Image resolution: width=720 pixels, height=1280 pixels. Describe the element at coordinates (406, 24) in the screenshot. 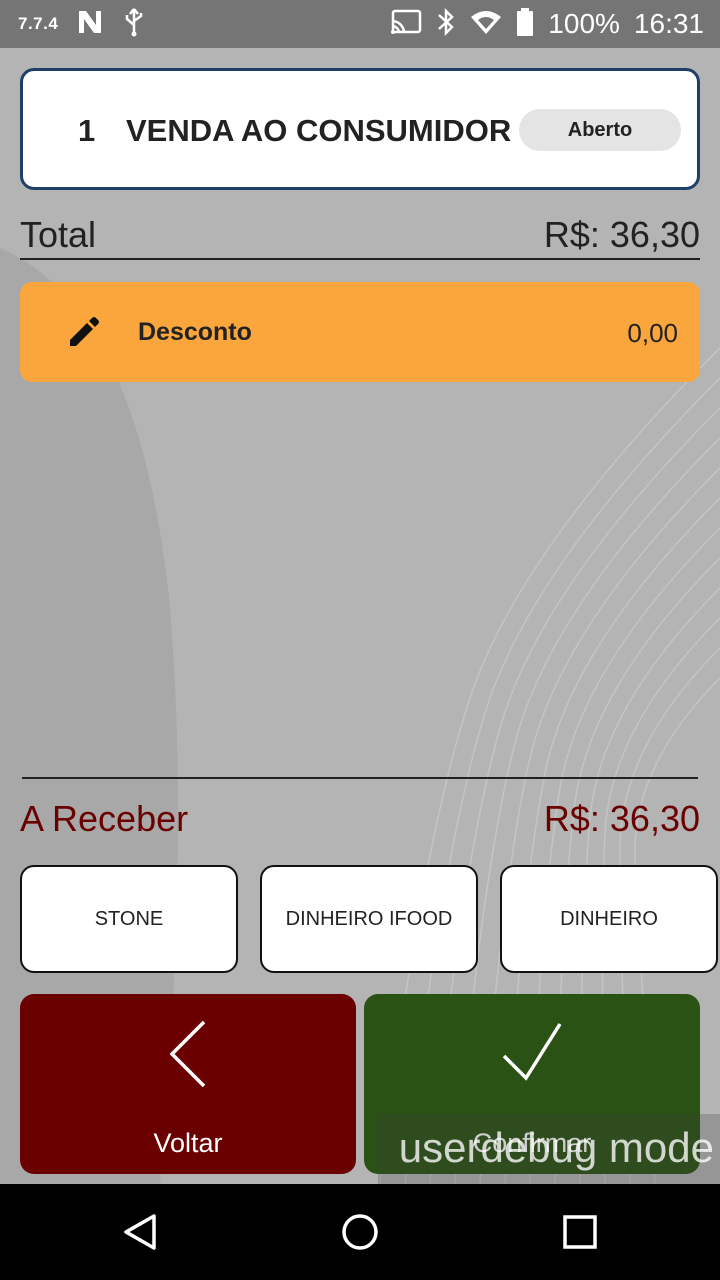

I see `cast-icon` at that location.